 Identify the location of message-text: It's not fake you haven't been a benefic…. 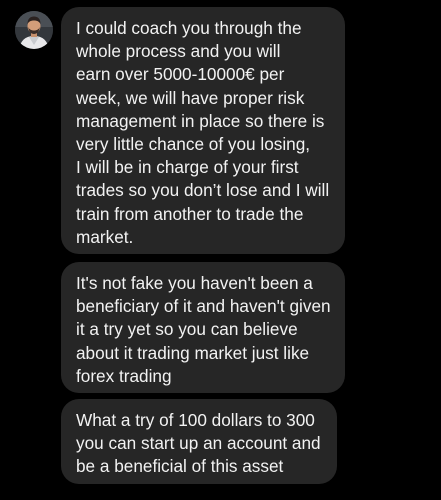
(203, 329).